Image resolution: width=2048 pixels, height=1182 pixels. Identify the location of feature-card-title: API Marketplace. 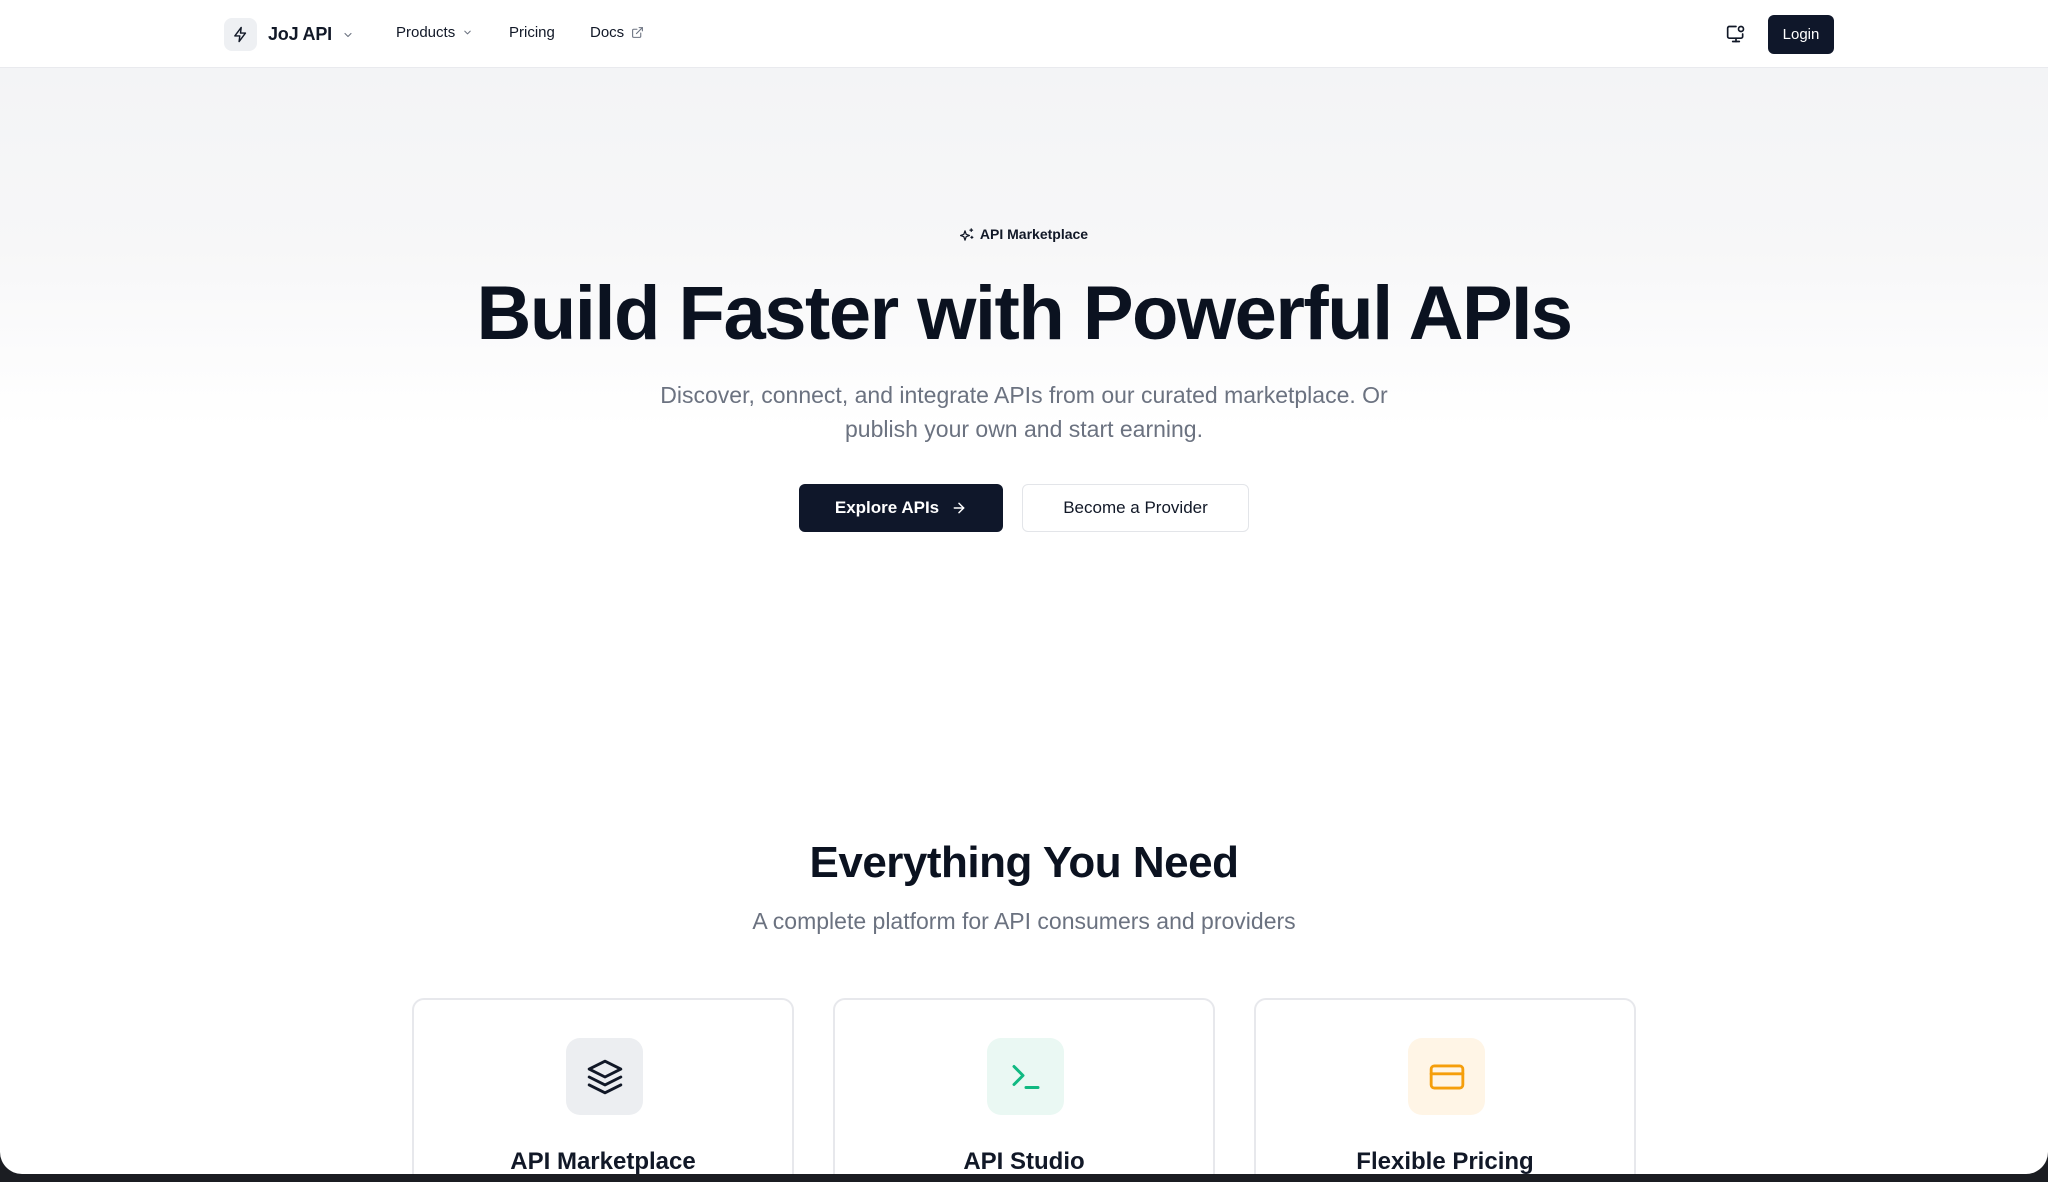
(603, 1161).